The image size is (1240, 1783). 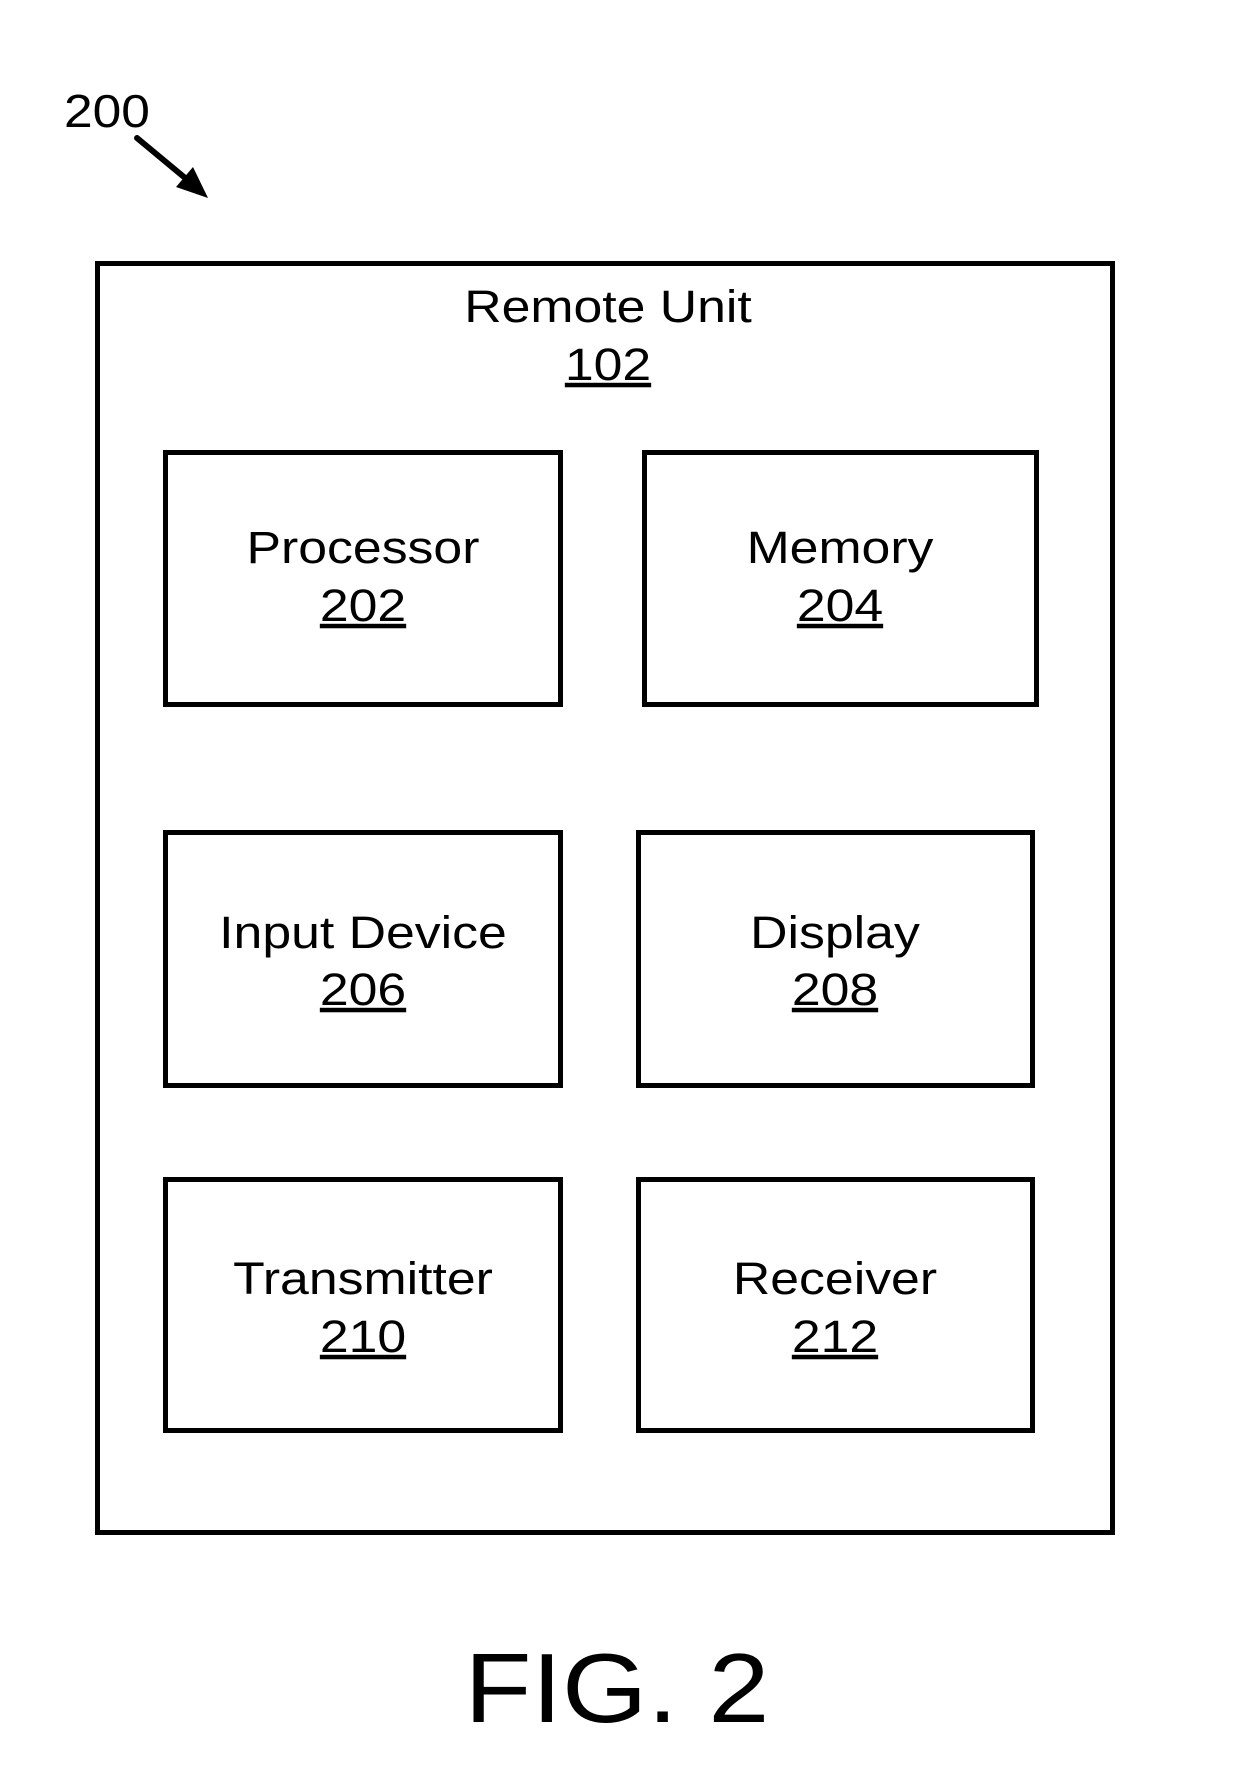 What do you see at coordinates (363, 1337) in the screenshot?
I see `transmitter-number: 210` at bounding box center [363, 1337].